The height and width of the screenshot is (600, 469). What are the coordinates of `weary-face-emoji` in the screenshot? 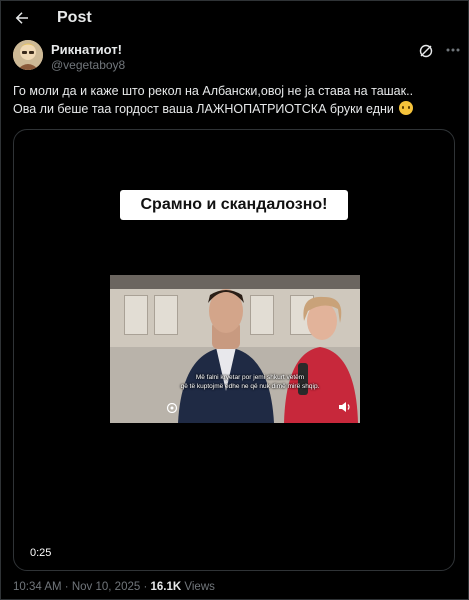 It's located at (406, 108).